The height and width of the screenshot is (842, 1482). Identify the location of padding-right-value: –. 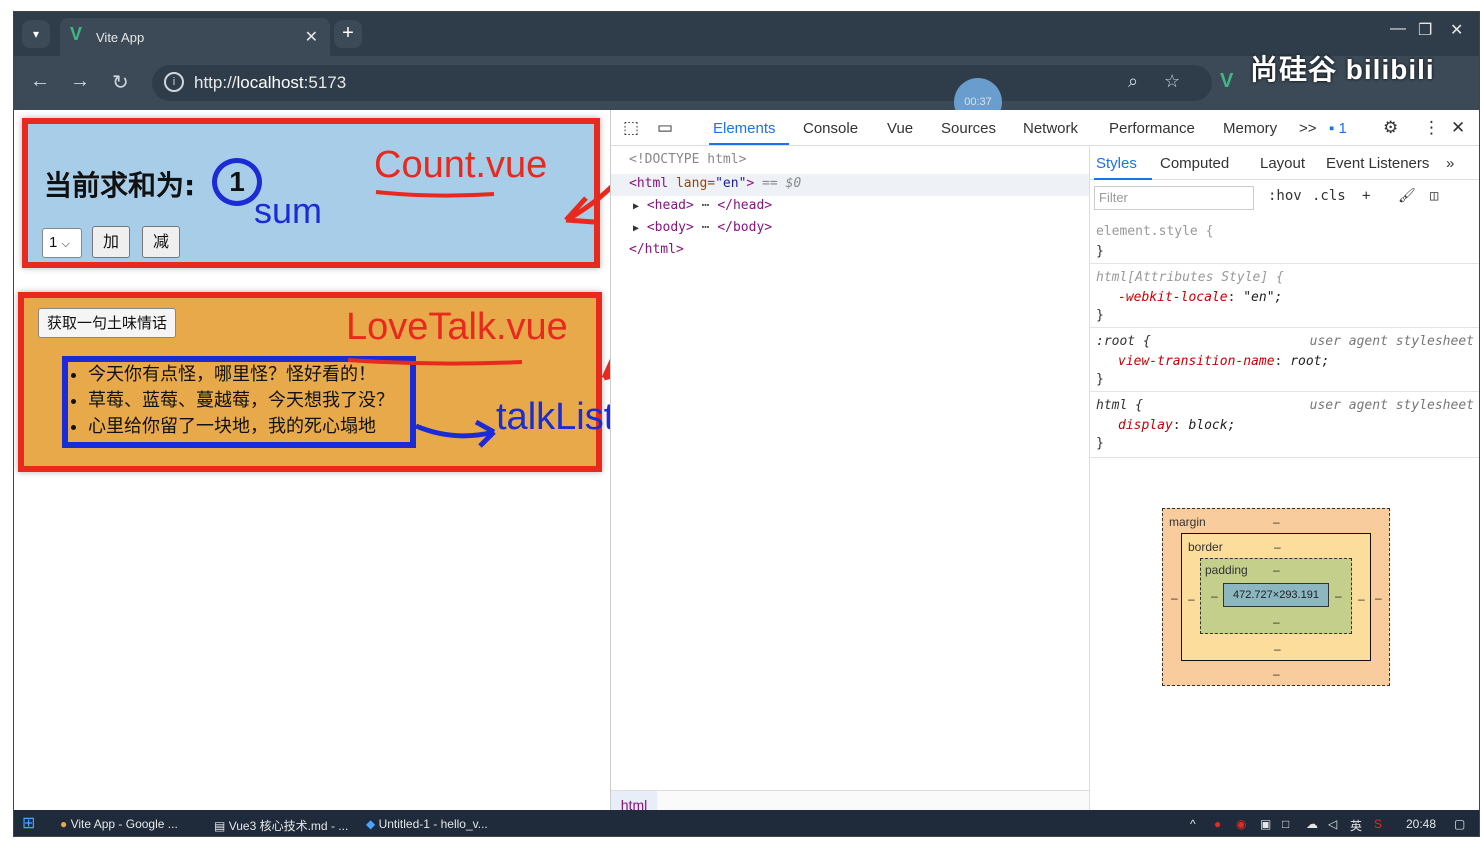
(1338, 596).